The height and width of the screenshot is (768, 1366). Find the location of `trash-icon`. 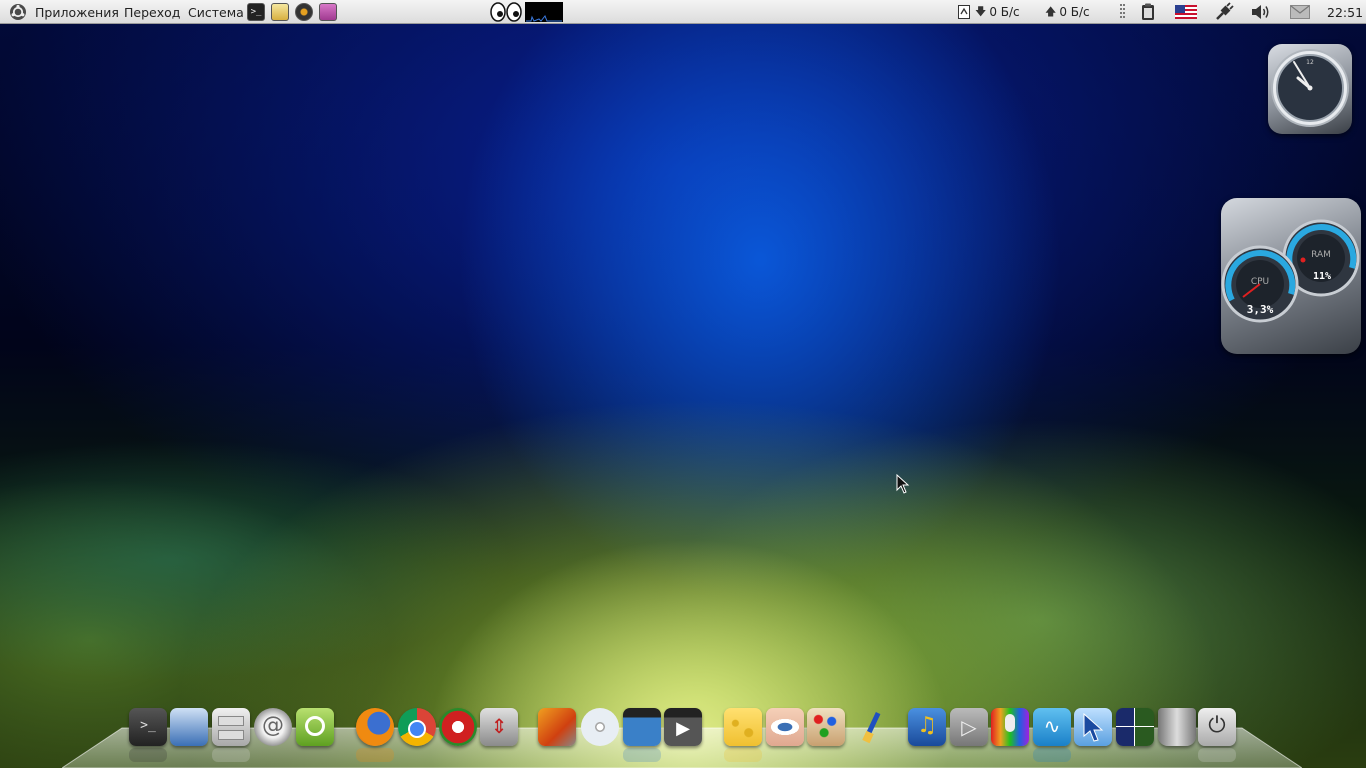

trash-icon is located at coordinates (1177, 727).